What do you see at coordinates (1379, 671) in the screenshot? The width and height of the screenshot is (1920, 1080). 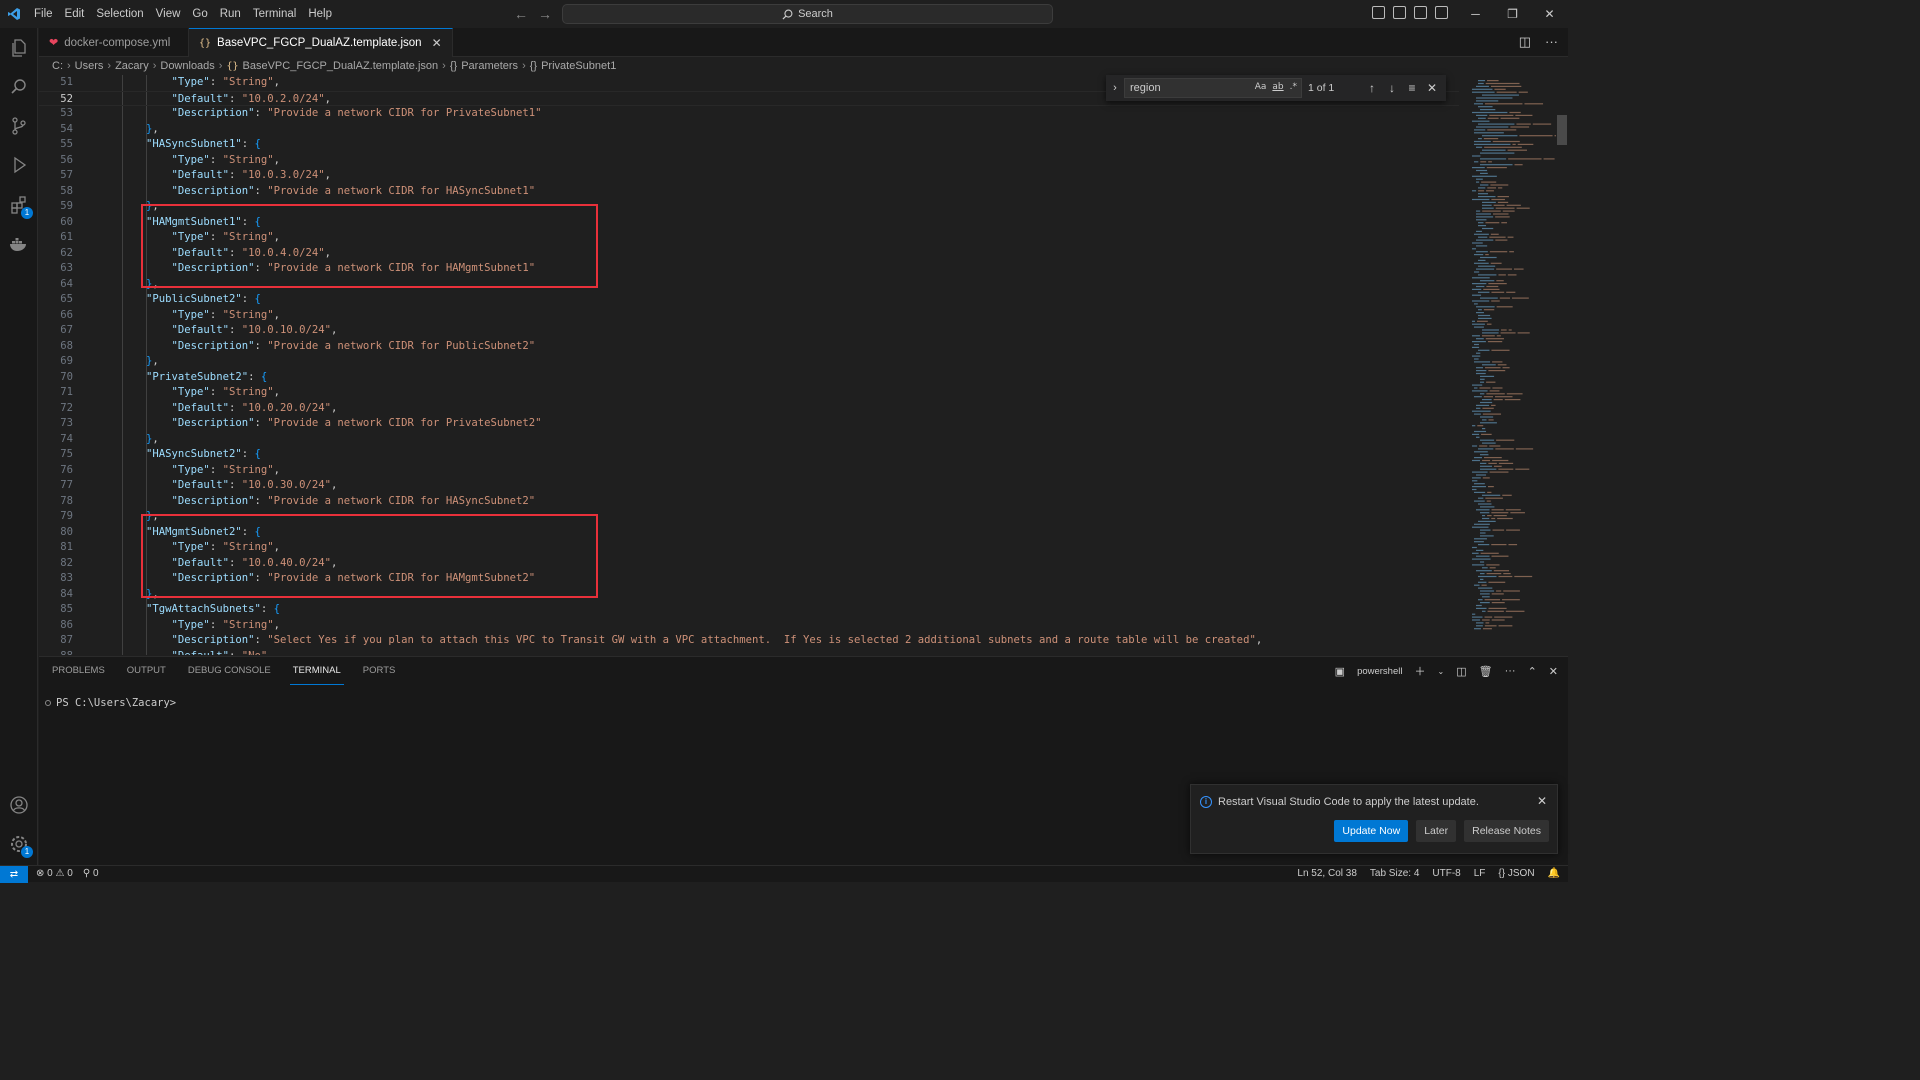 I see `terminal-shell-label: powershell` at bounding box center [1379, 671].